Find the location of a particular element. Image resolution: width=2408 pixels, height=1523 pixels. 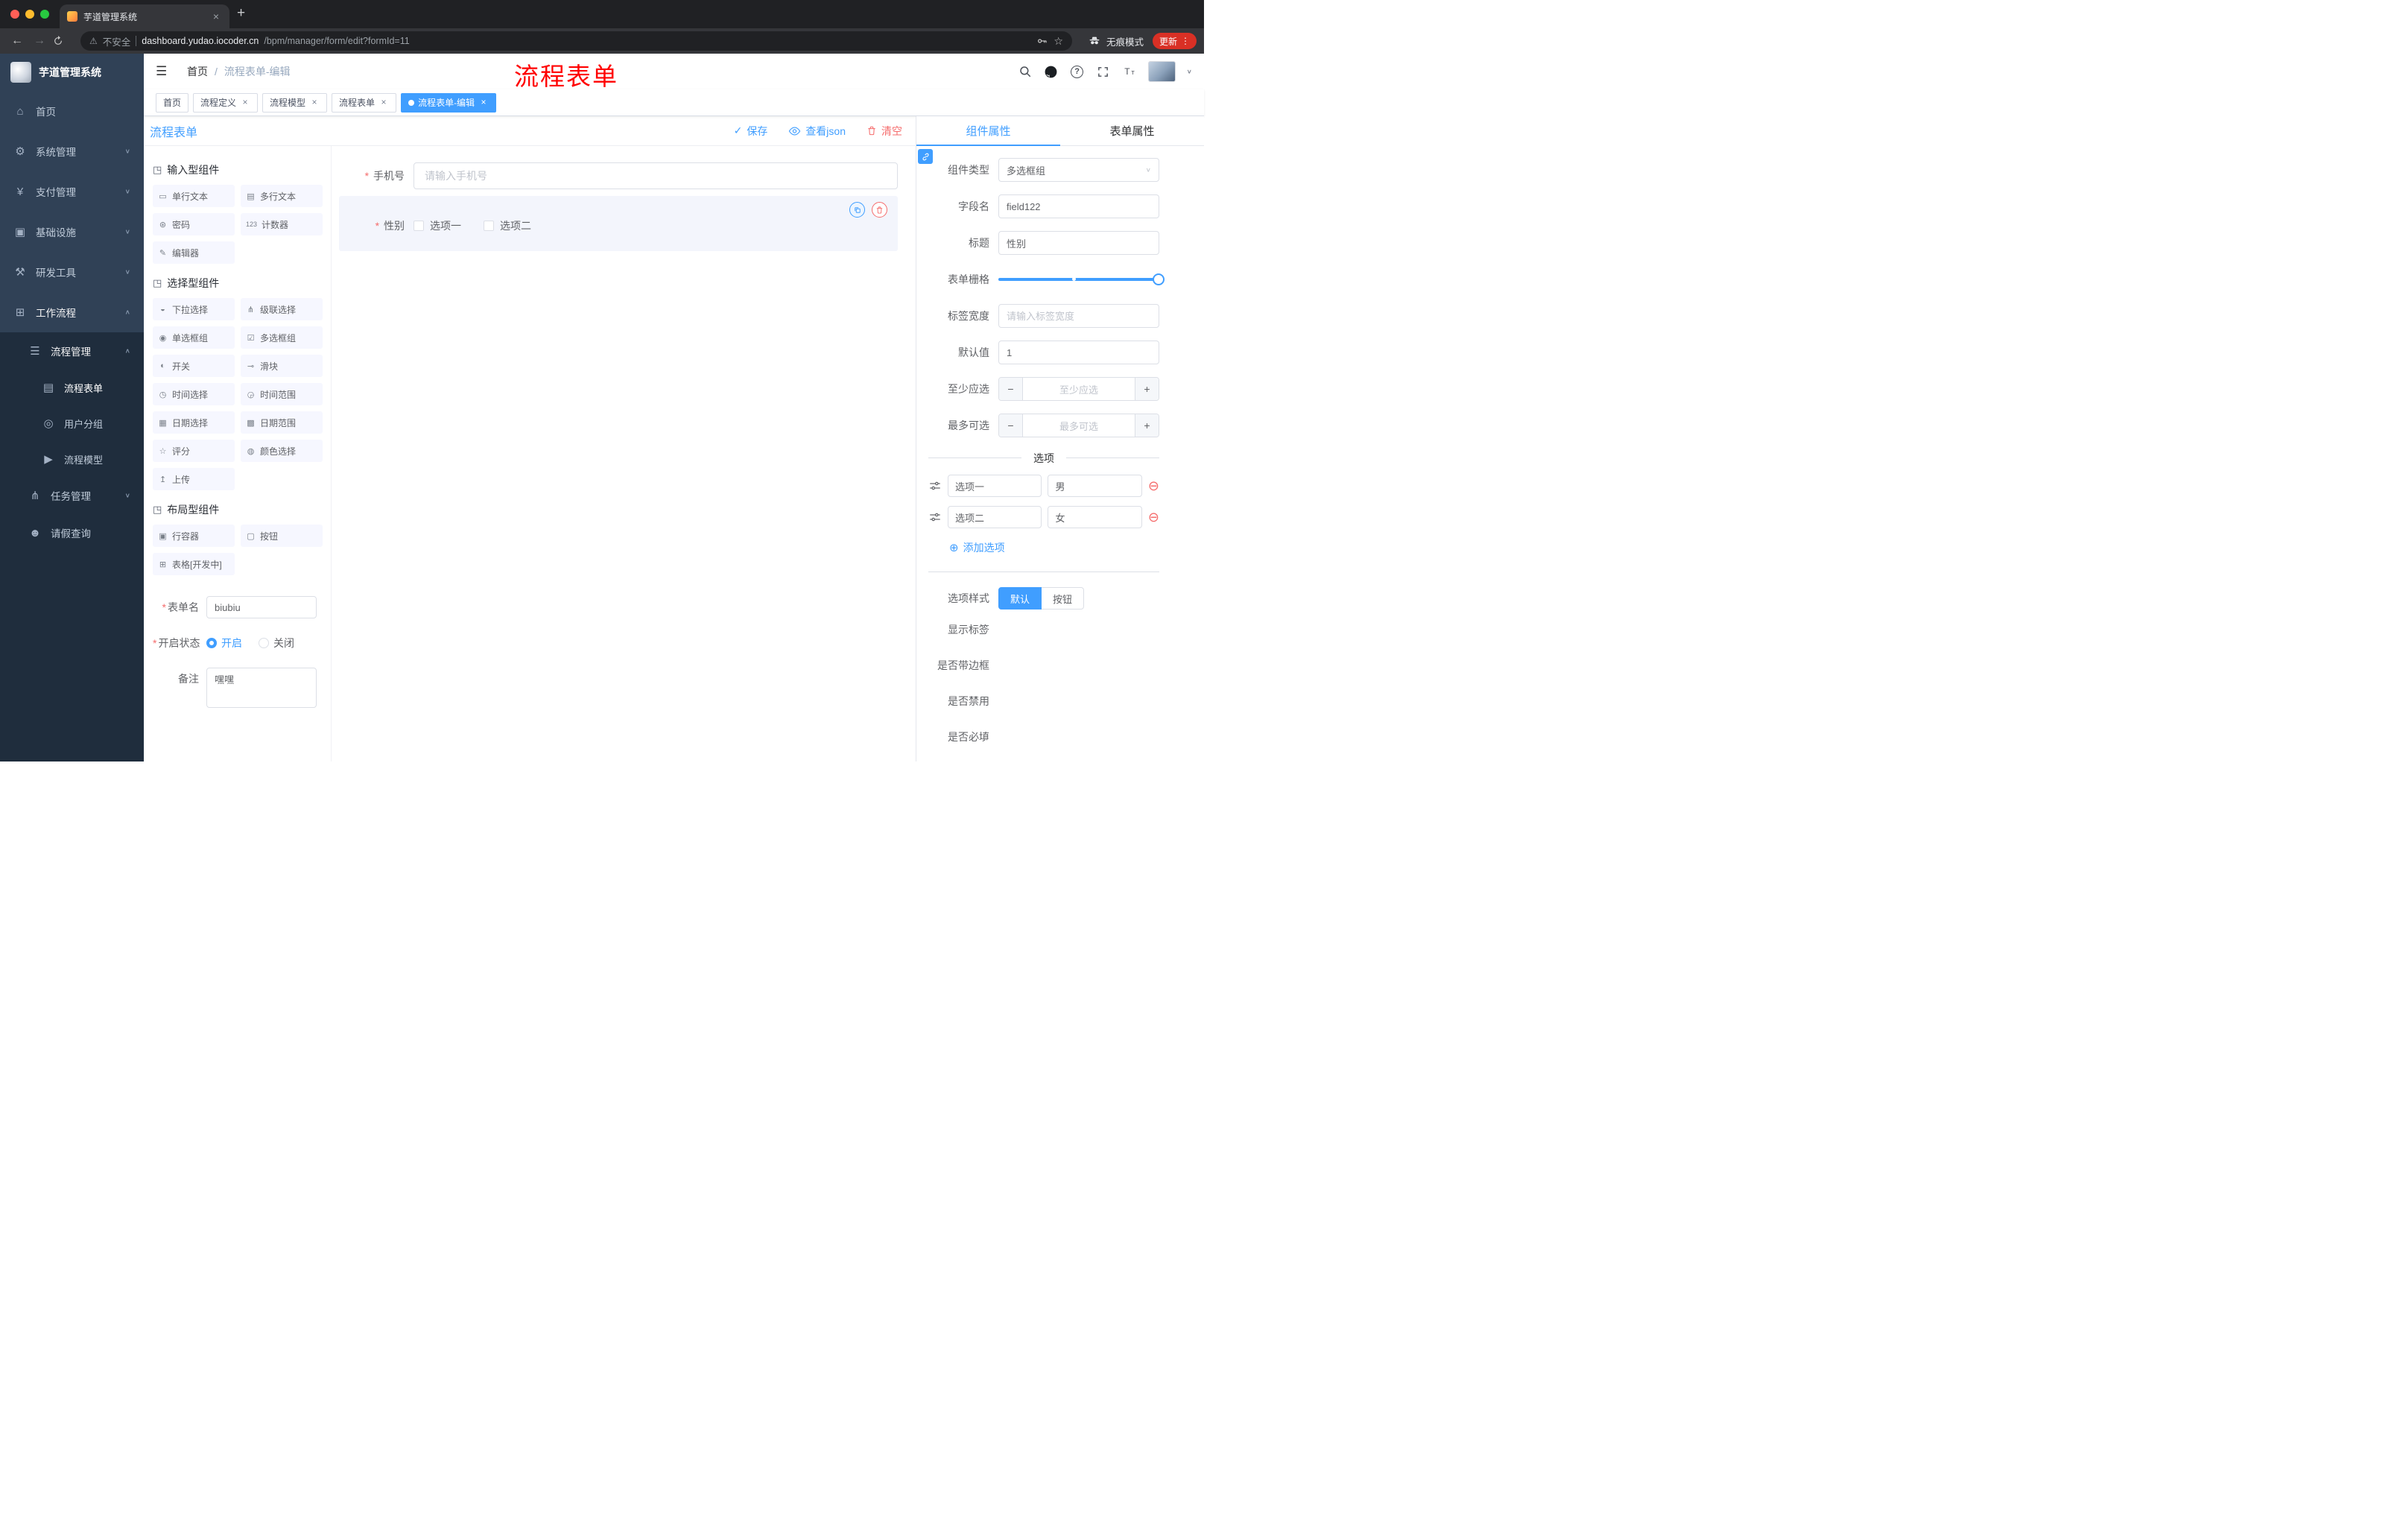

zoom-window-button is located at coordinates (44, 15).